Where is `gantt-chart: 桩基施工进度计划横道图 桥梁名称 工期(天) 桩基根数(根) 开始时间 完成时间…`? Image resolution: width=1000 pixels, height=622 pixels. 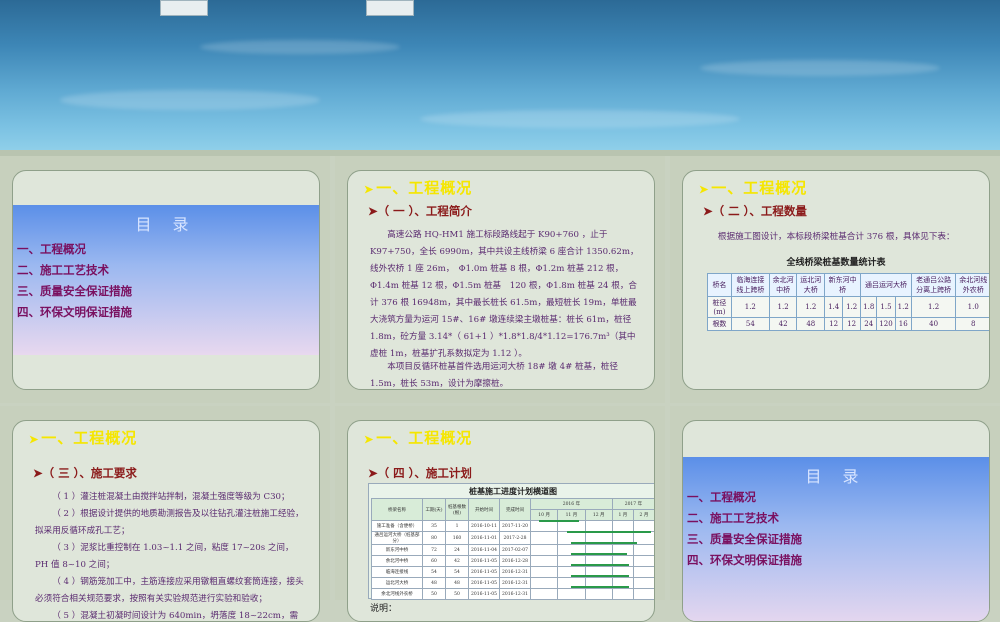
gantt-chart: 桩基施工进度计划横道图 桥梁名称 工期(天) 桩基根数(根) 开始时间 完成时间… is located at coordinates (511, 541).